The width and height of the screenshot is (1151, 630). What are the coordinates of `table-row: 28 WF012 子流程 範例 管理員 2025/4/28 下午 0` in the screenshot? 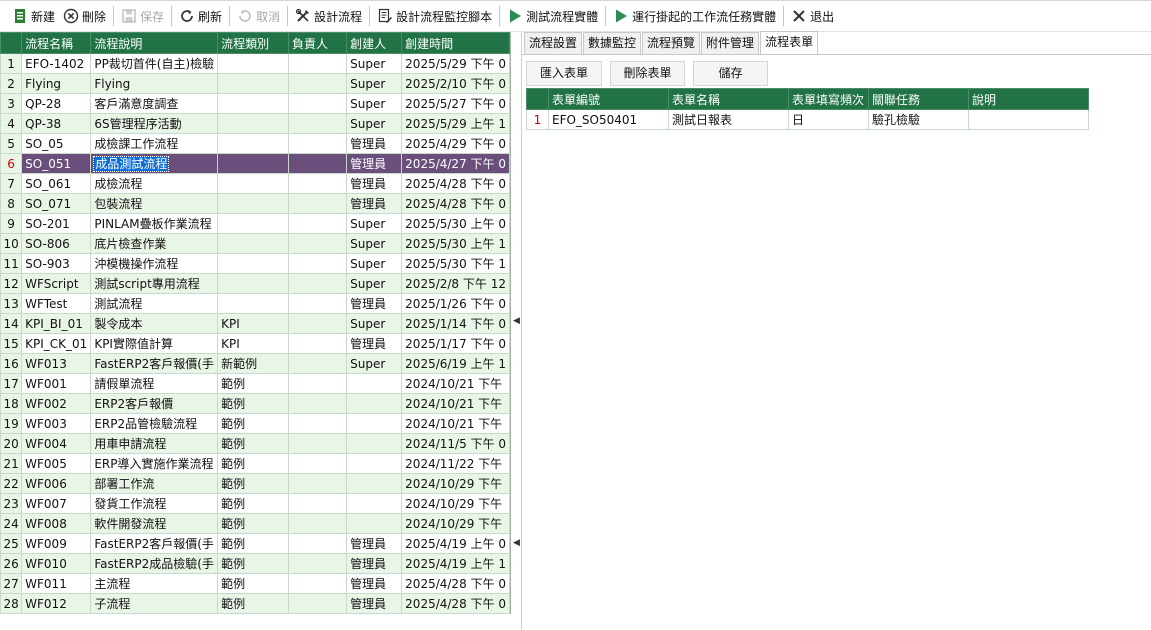 It's located at (255, 603).